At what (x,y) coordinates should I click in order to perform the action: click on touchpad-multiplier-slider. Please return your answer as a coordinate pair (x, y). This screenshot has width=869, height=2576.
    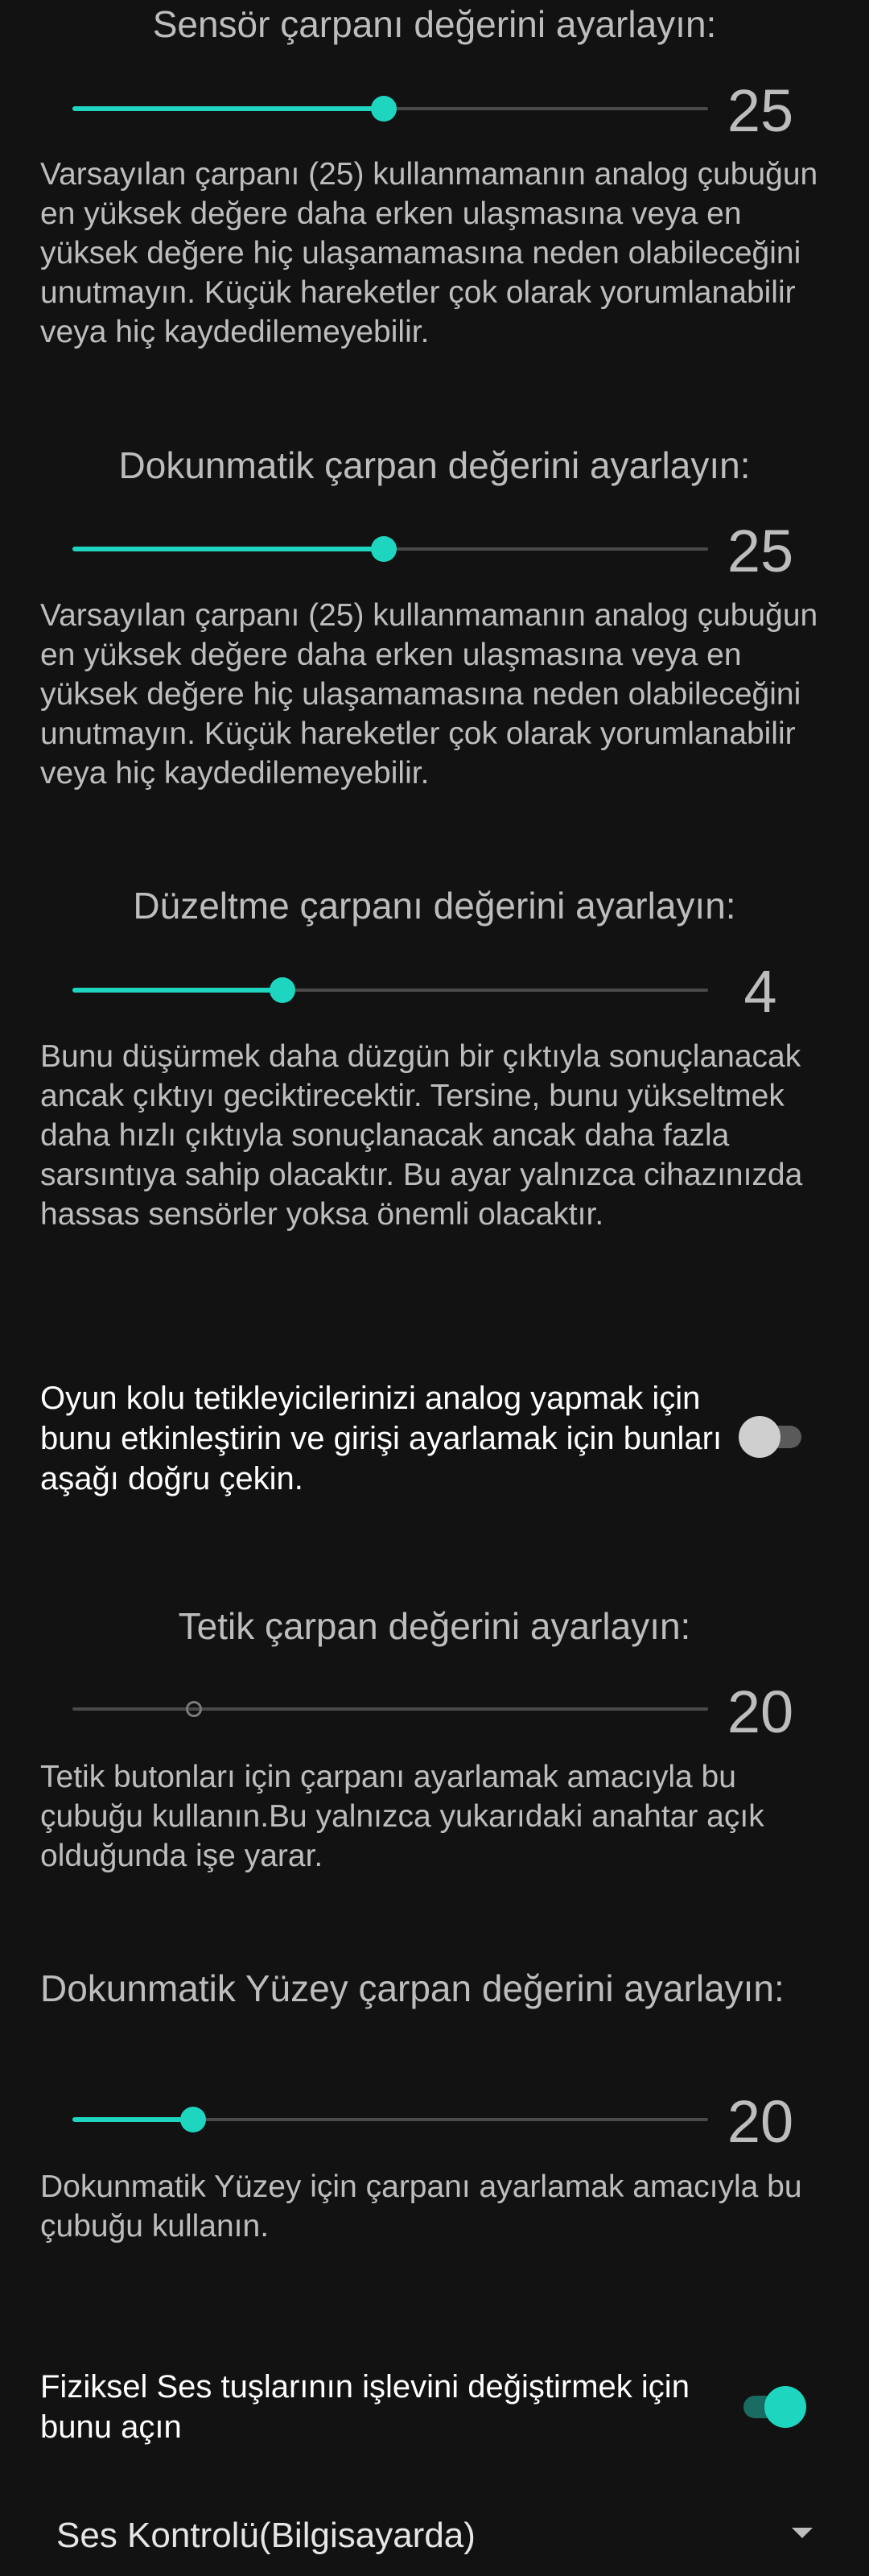
    Looking at the image, I should click on (390, 2119).